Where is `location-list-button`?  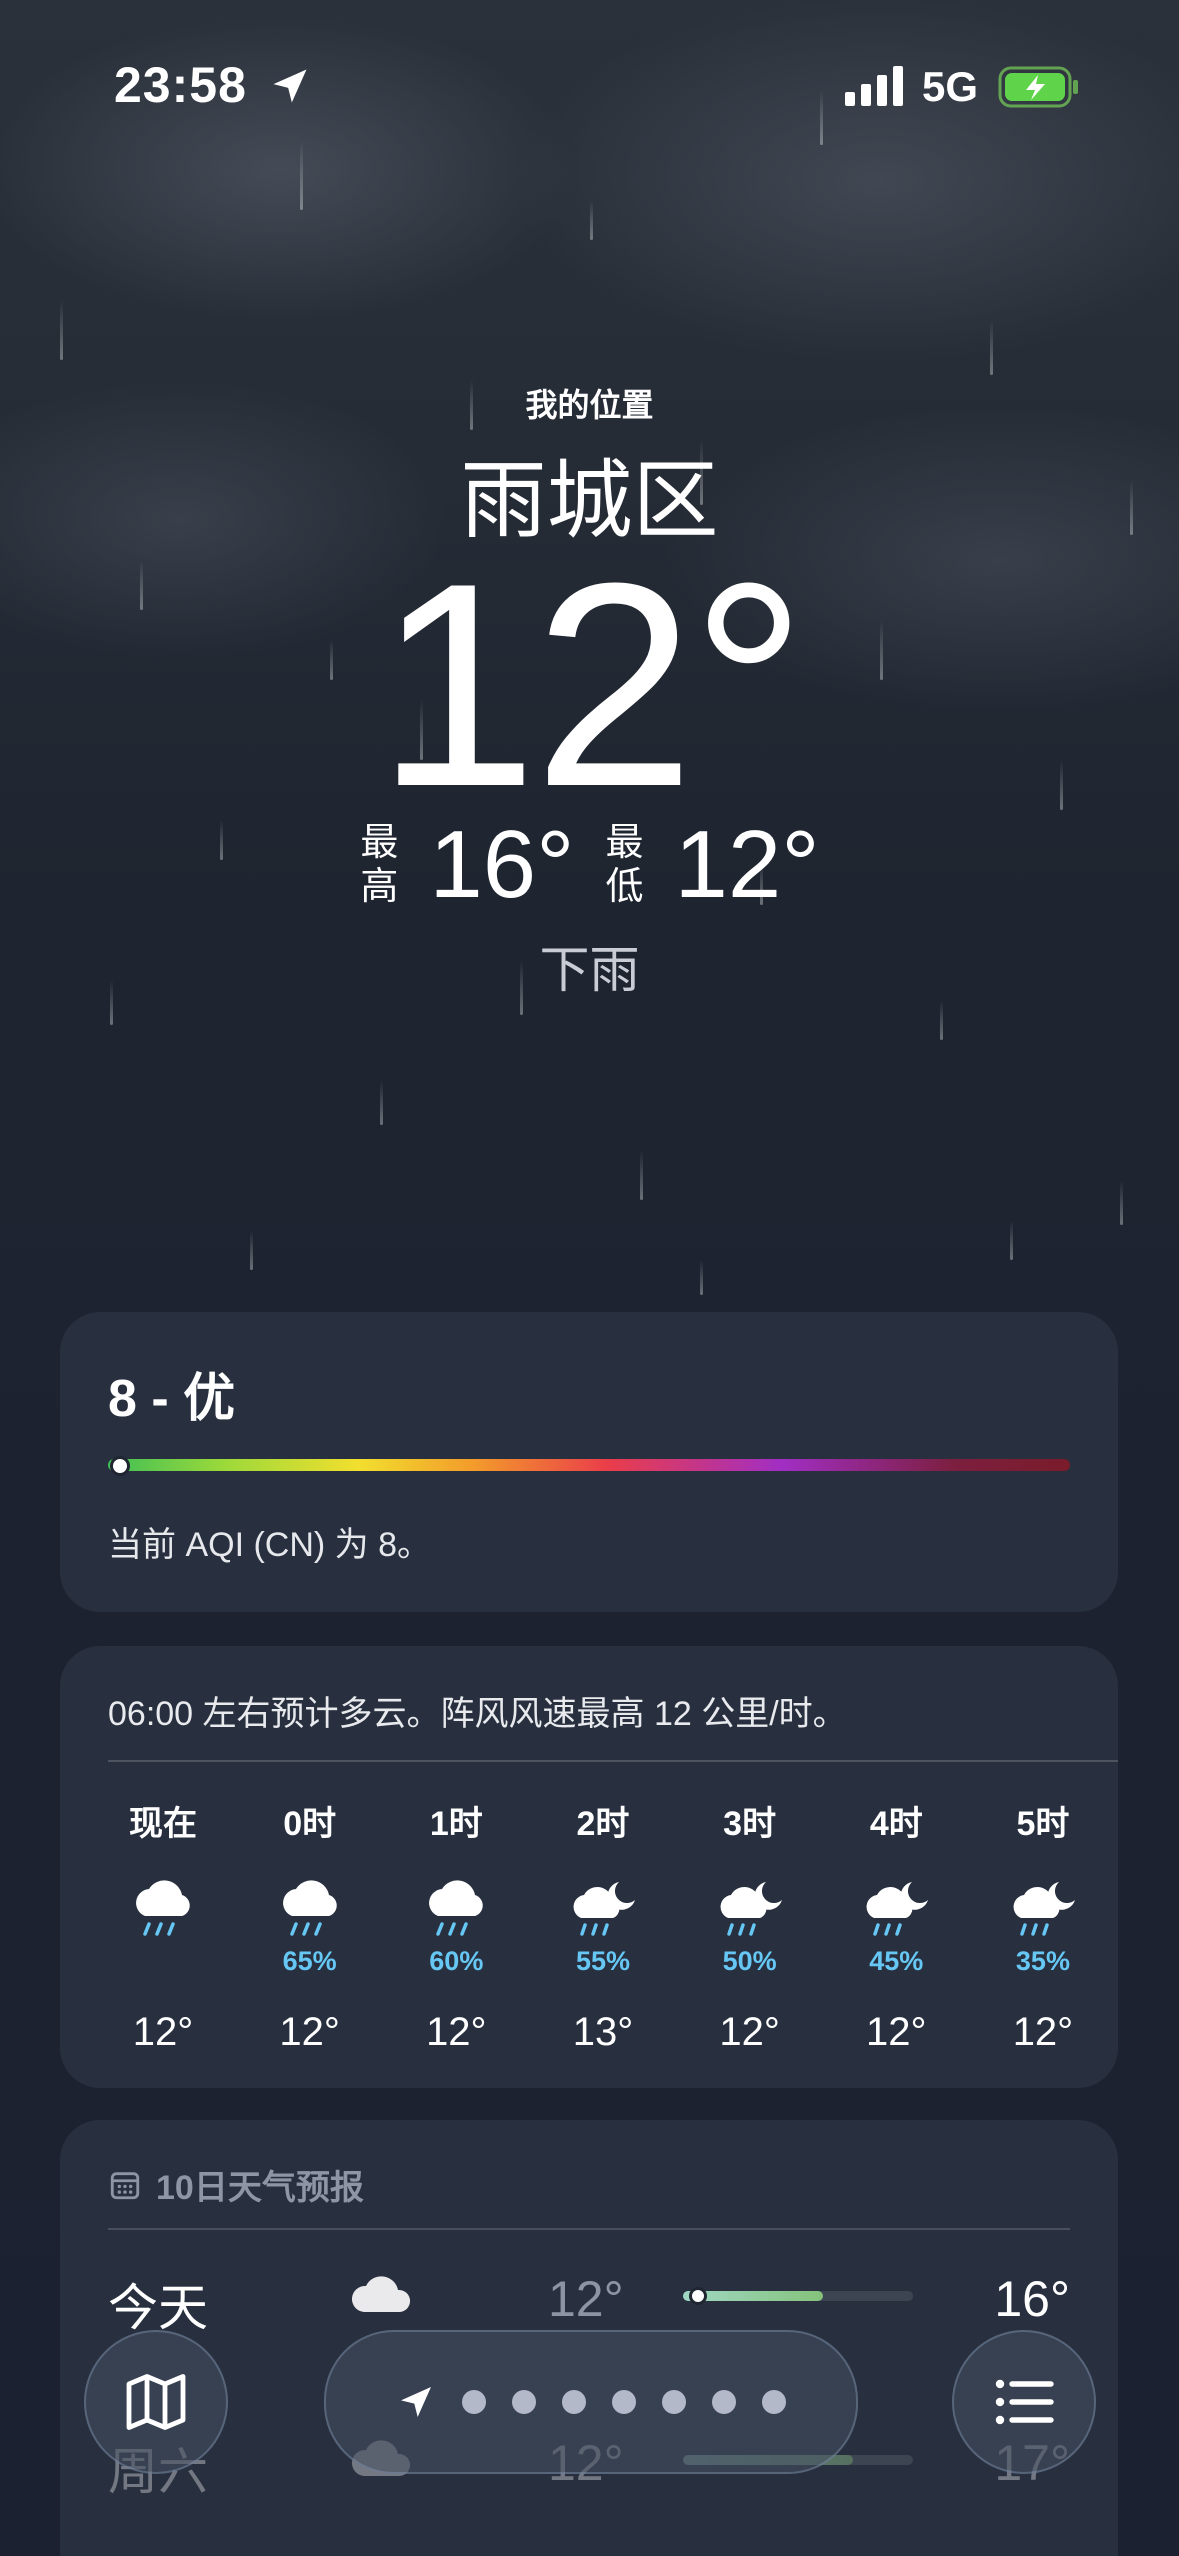 location-list-button is located at coordinates (1024, 2402).